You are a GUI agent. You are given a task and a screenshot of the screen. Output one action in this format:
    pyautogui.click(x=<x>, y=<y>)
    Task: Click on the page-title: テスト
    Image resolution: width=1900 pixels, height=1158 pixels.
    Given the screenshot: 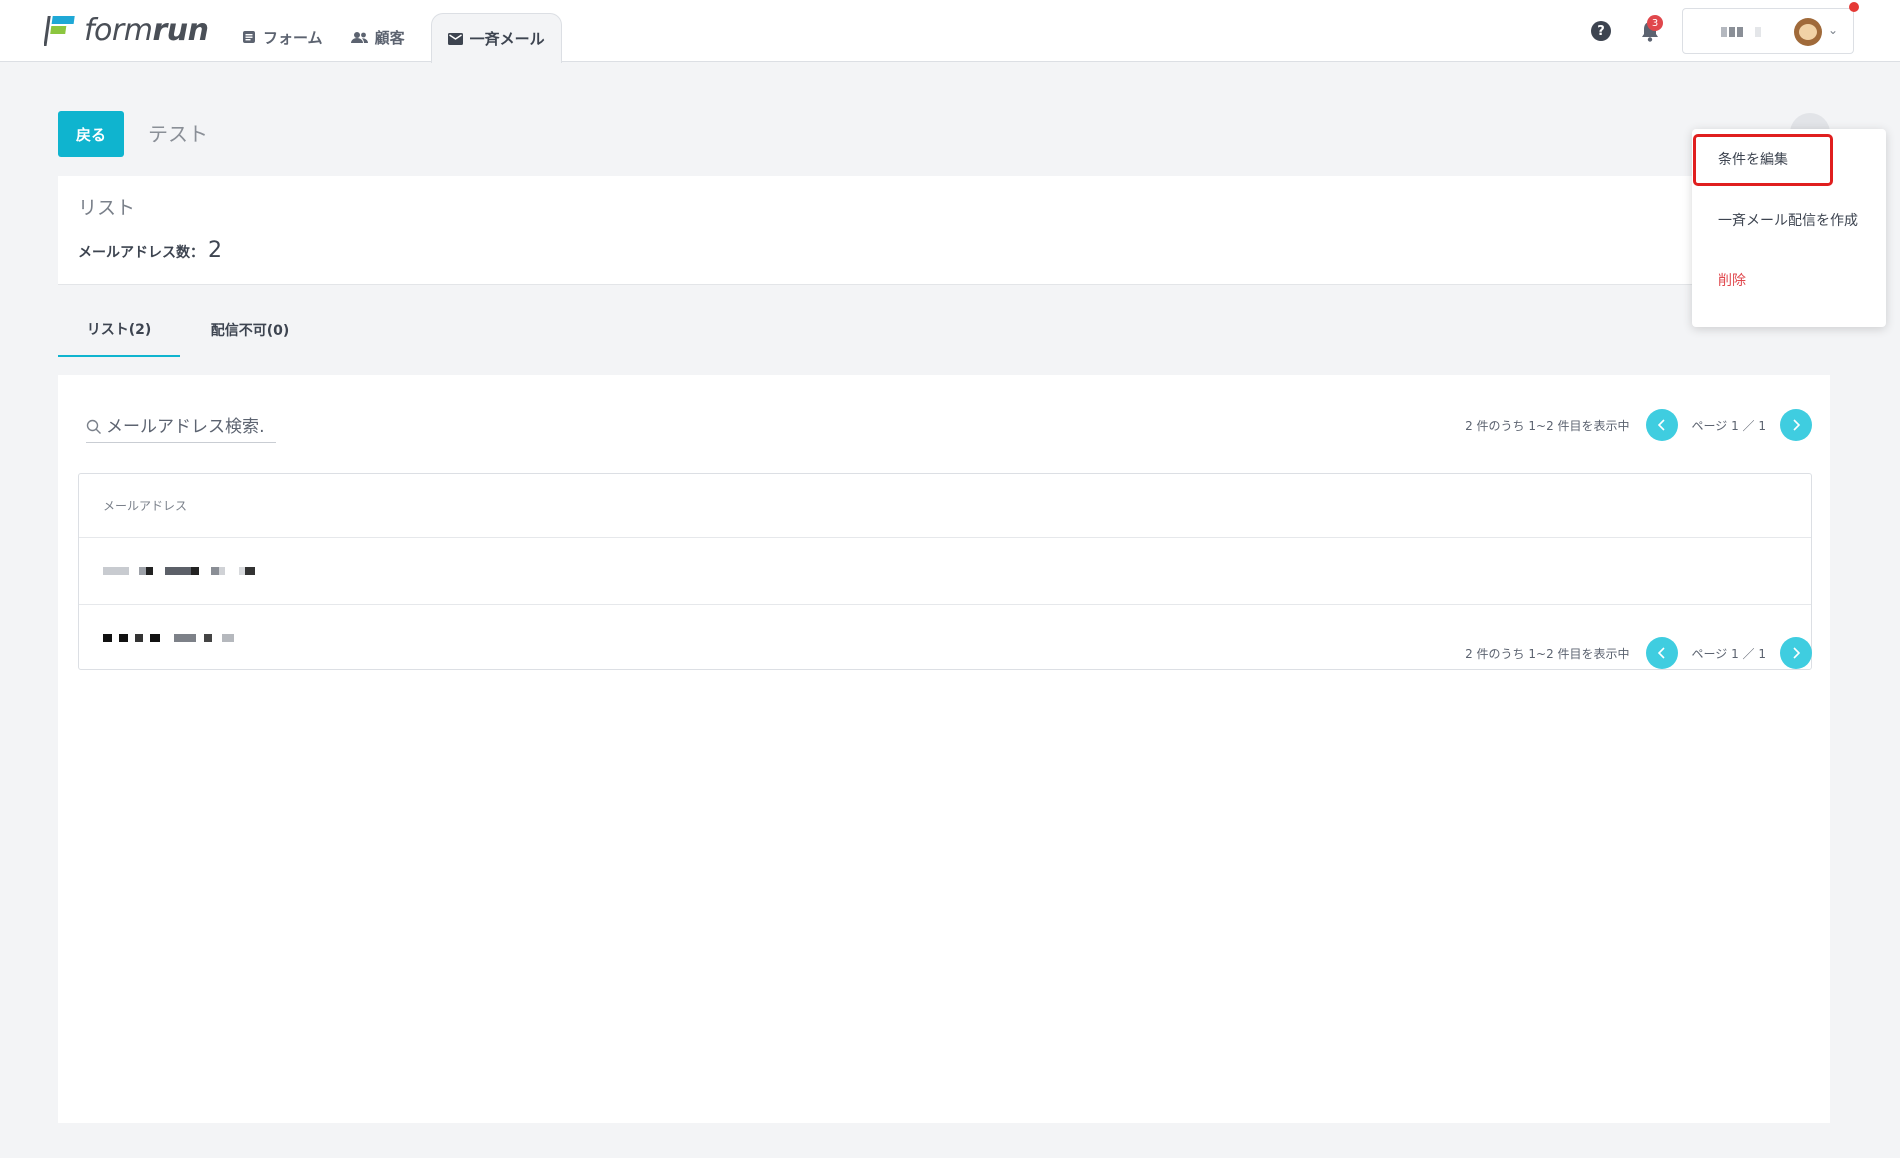 What is the action you would take?
    pyautogui.click(x=178, y=134)
    